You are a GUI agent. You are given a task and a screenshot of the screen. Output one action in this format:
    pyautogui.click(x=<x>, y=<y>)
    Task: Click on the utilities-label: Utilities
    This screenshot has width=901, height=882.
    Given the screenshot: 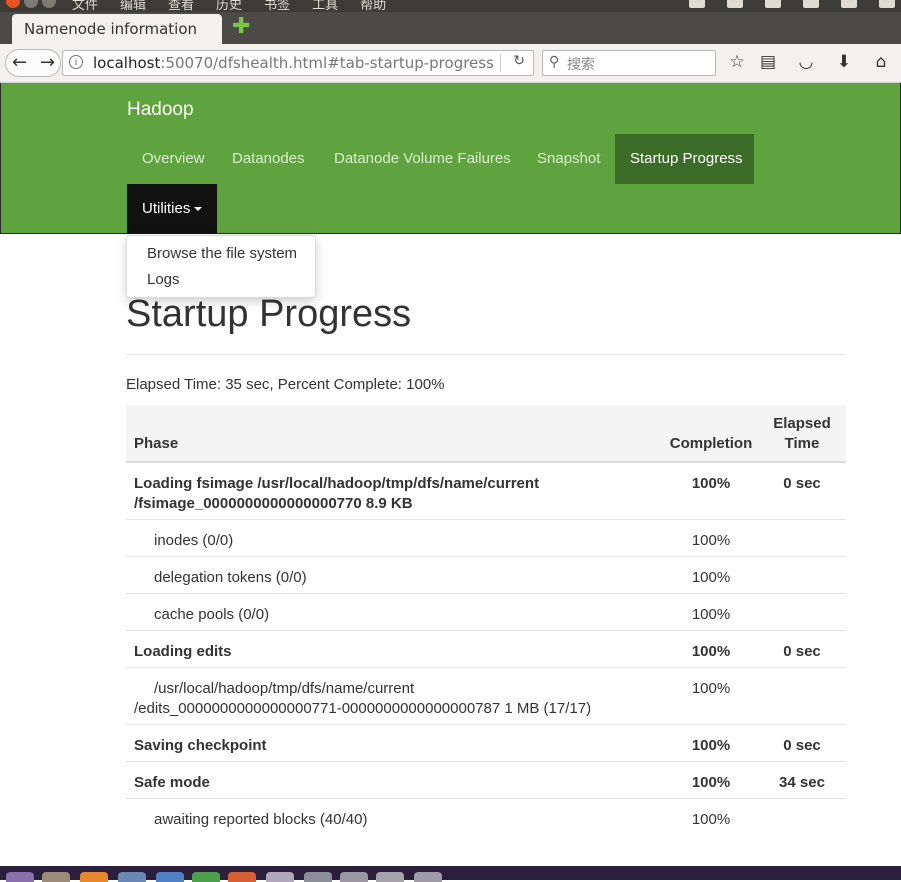 What is the action you would take?
    pyautogui.click(x=166, y=208)
    